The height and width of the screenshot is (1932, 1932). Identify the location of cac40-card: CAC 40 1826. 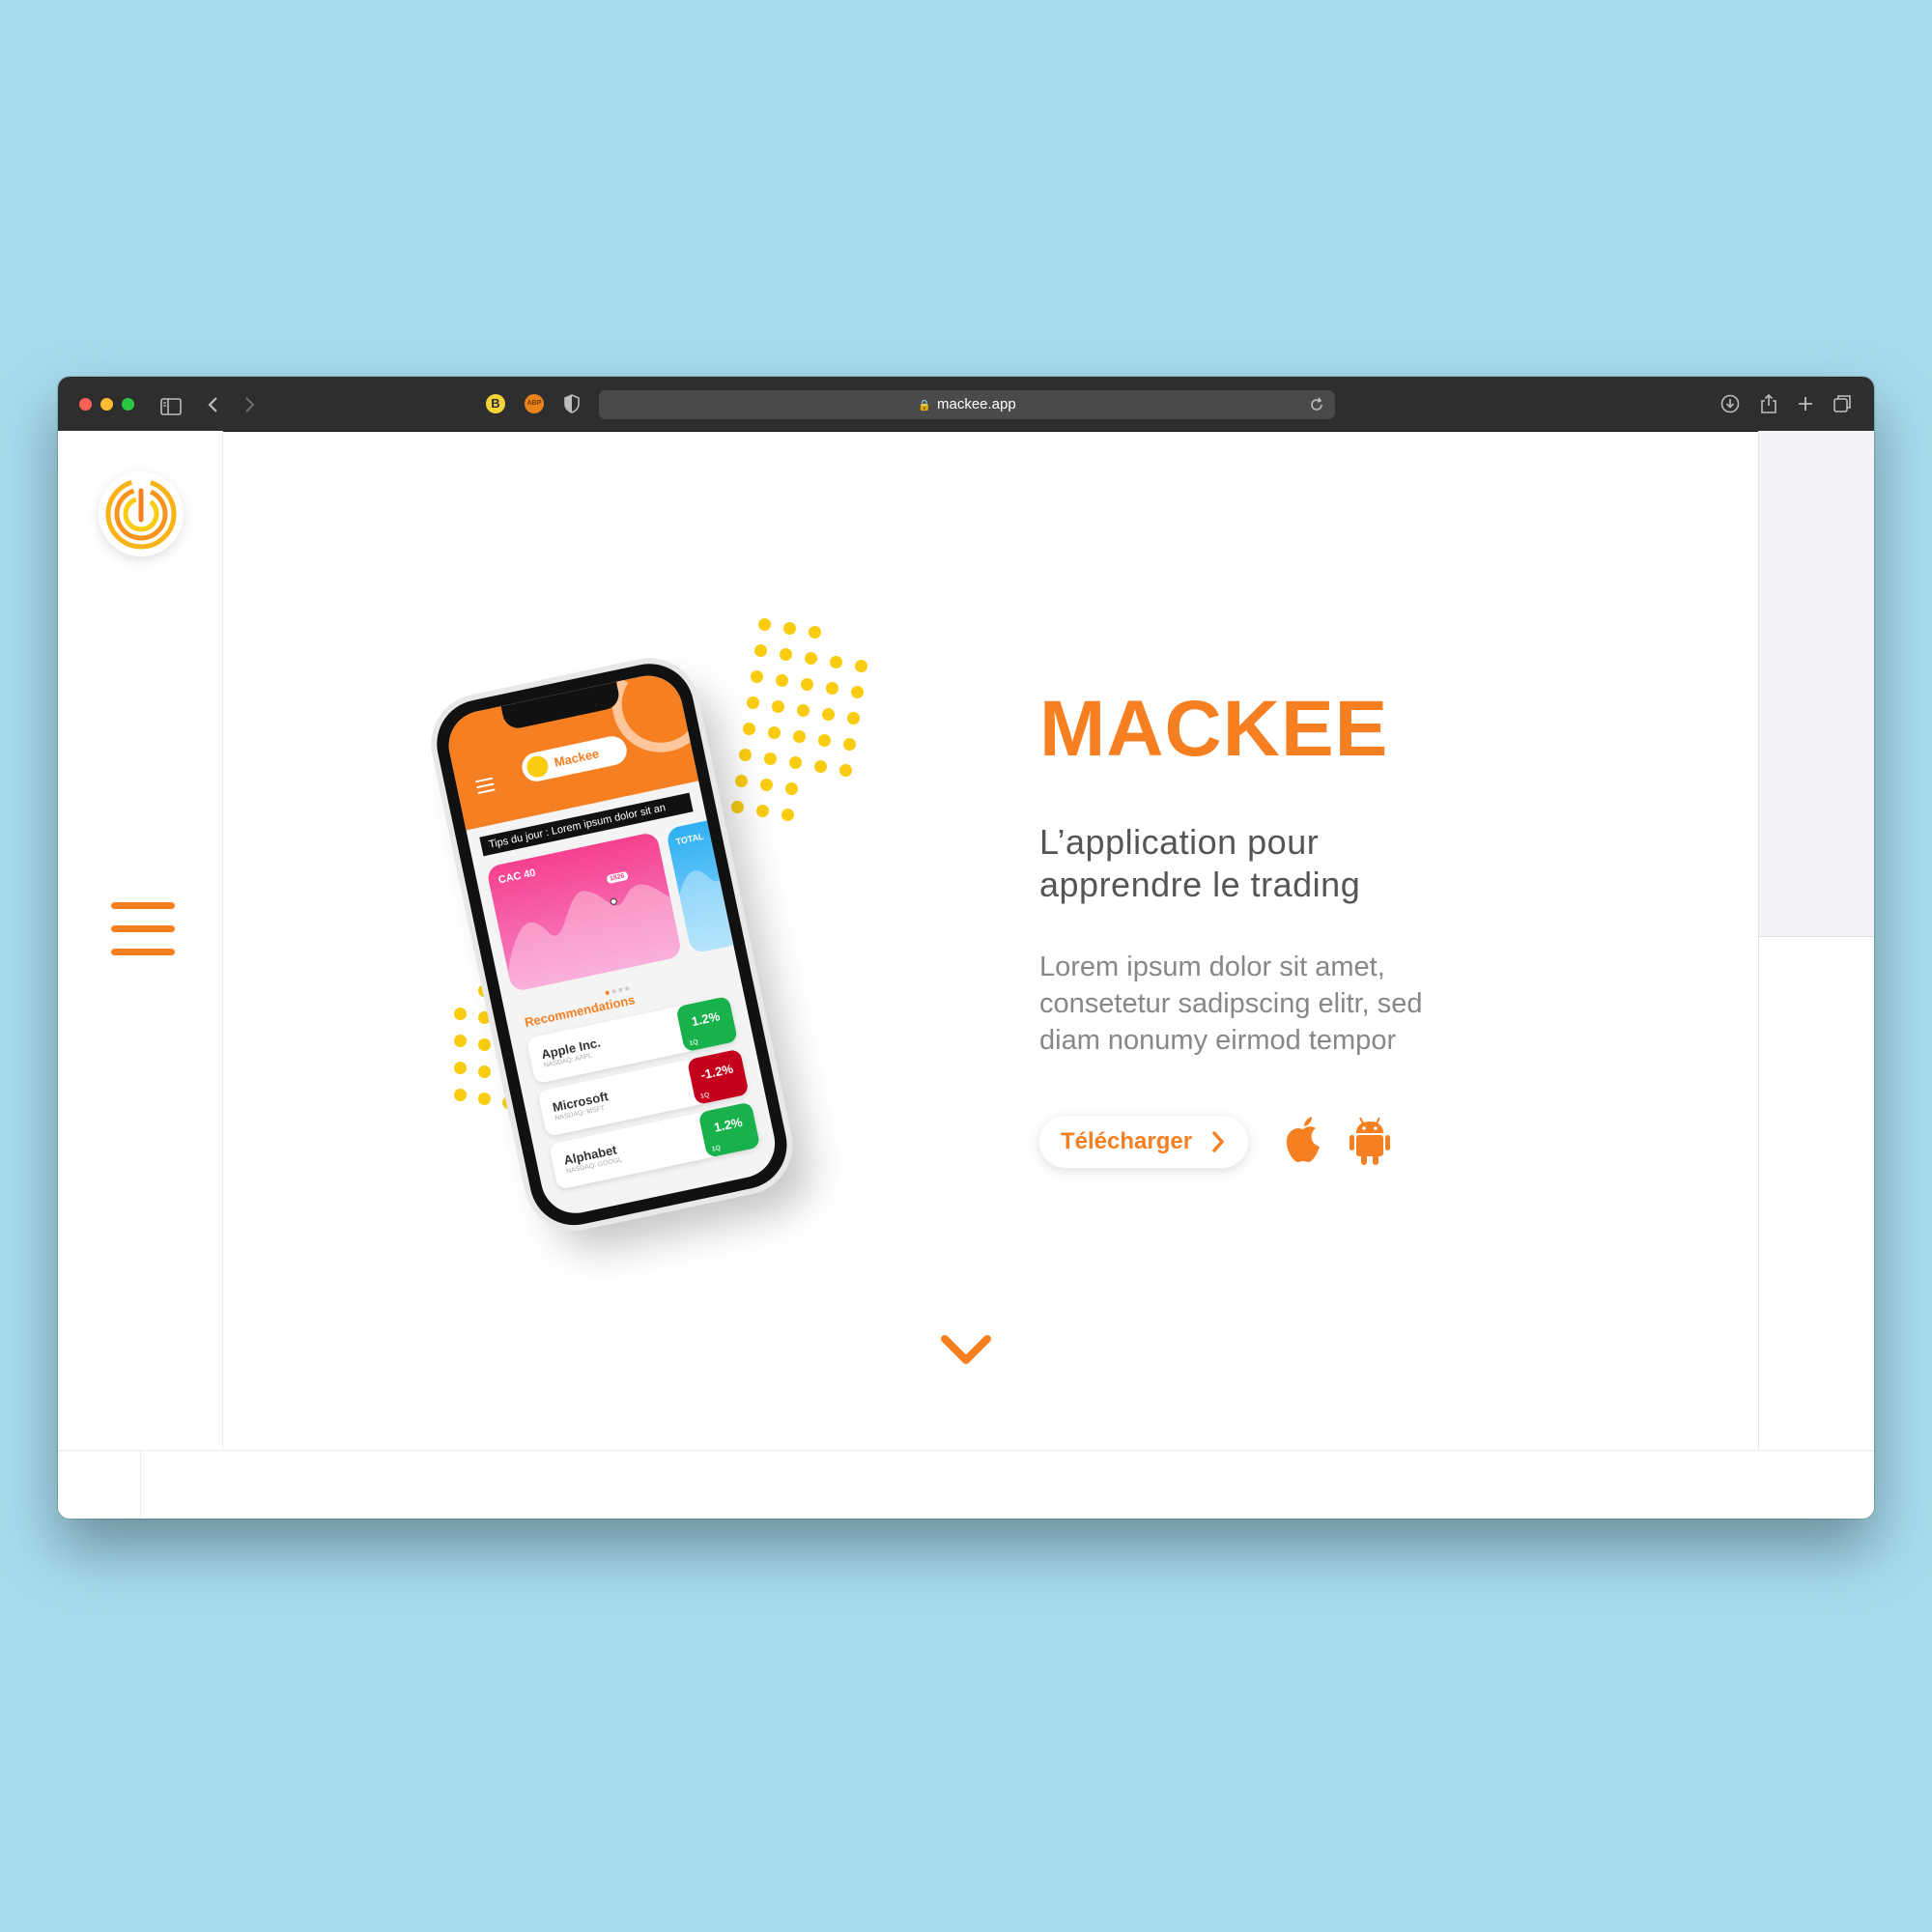
(584, 912).